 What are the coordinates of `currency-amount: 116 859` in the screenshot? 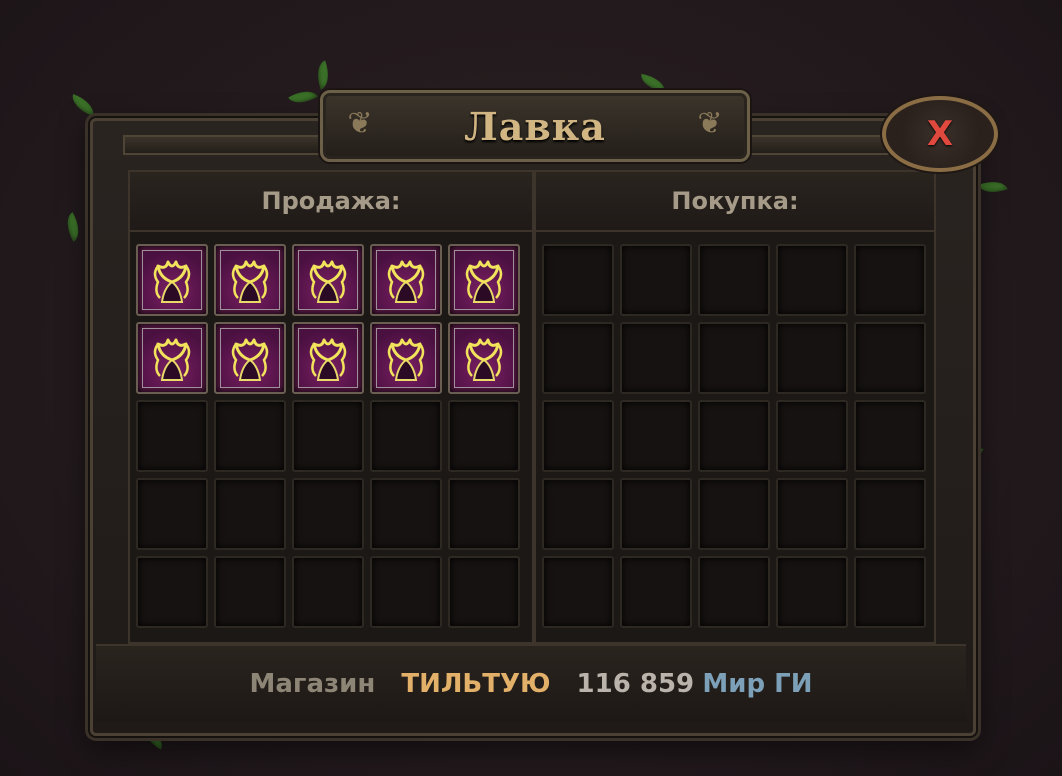 It's located at (635, 684).